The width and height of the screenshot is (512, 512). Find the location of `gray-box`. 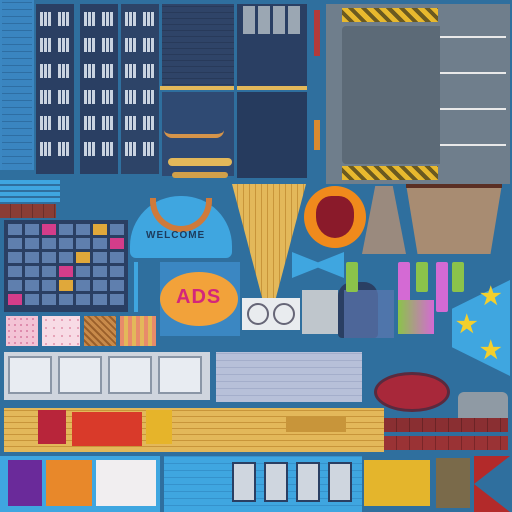

gray-box is located at coordinates (320, 312).